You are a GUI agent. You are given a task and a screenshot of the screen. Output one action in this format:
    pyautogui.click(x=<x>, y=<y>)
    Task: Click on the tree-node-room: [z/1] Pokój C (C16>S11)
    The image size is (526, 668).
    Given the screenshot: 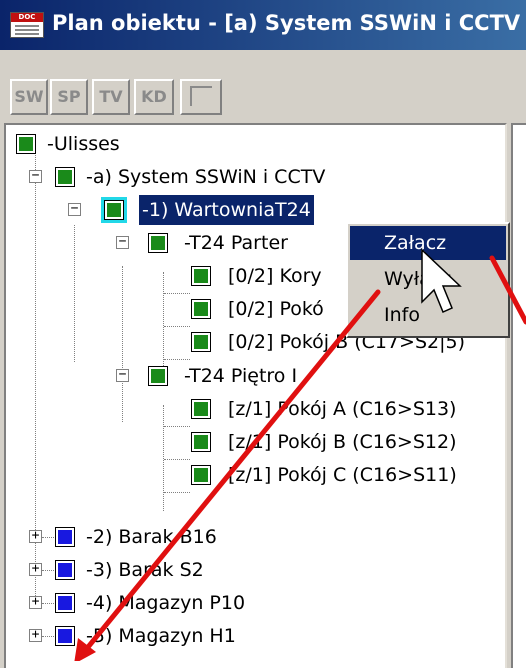 What is the action you would take?
    pyautogui.click(x=256, y=475)
    